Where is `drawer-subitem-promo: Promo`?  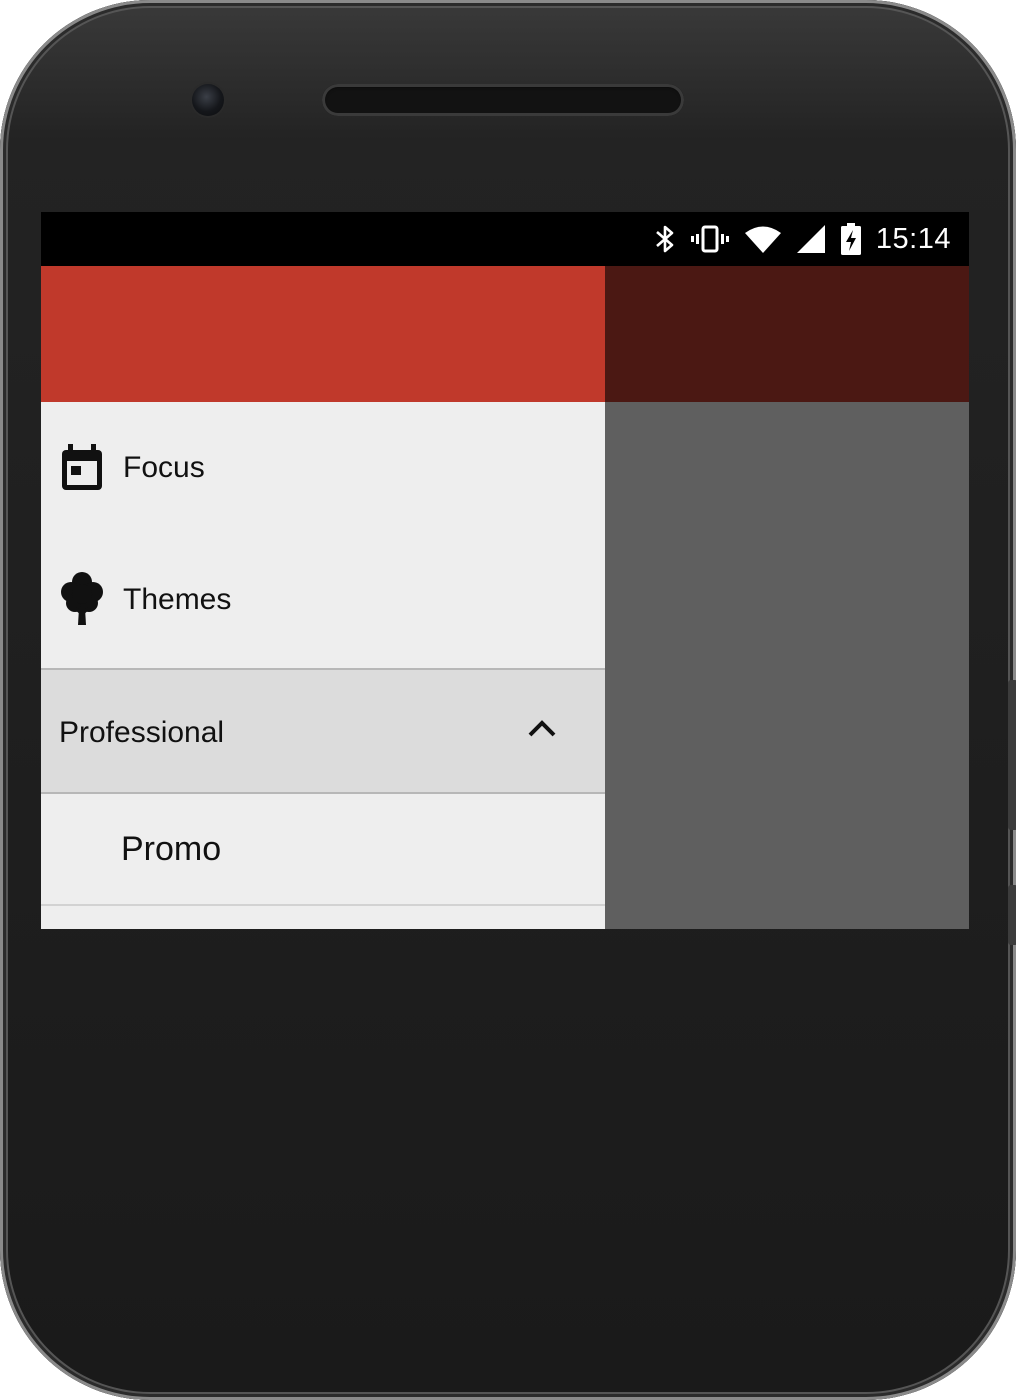
drawer-subitem-promo: Promo is located at coordinates (323, 850).